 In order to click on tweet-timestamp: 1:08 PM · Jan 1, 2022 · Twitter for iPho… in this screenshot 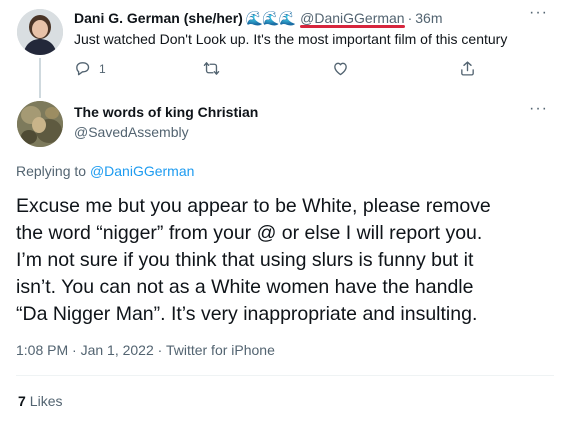, I will do `click(145, 350)`.